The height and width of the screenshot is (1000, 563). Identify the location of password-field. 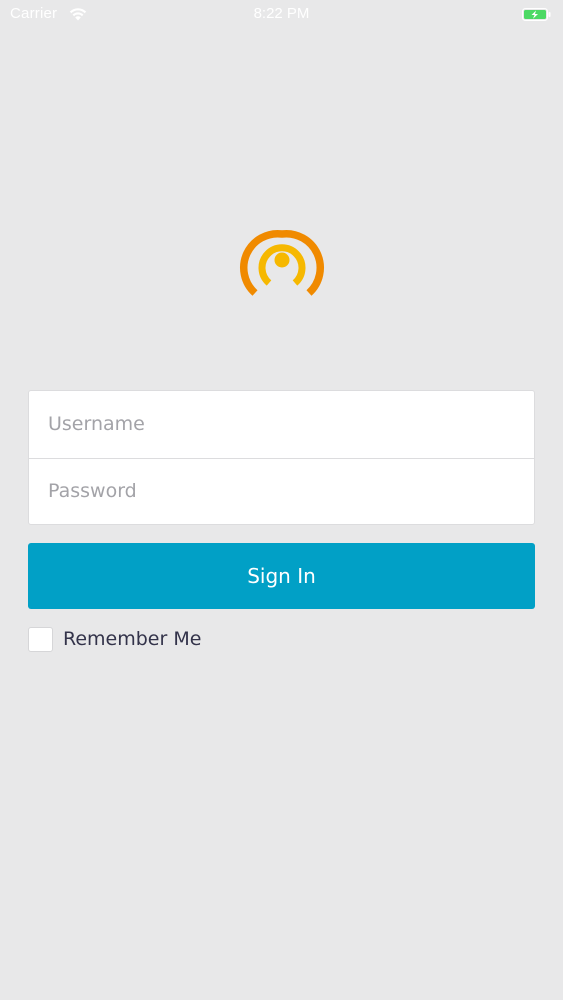
(281, 491).